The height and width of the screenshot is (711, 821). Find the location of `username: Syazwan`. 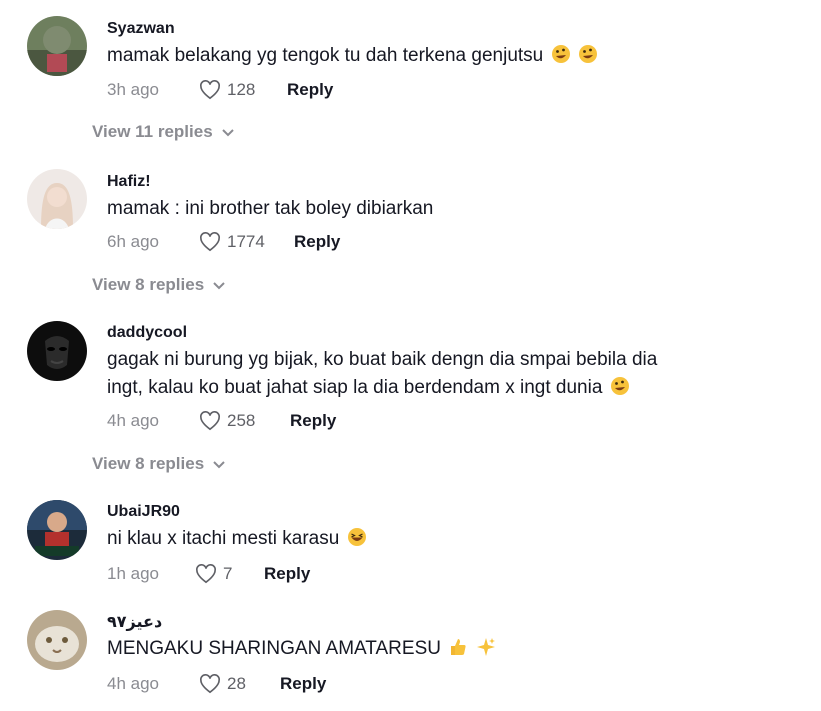

username: Syazwan is located at coordinates (141, 29).